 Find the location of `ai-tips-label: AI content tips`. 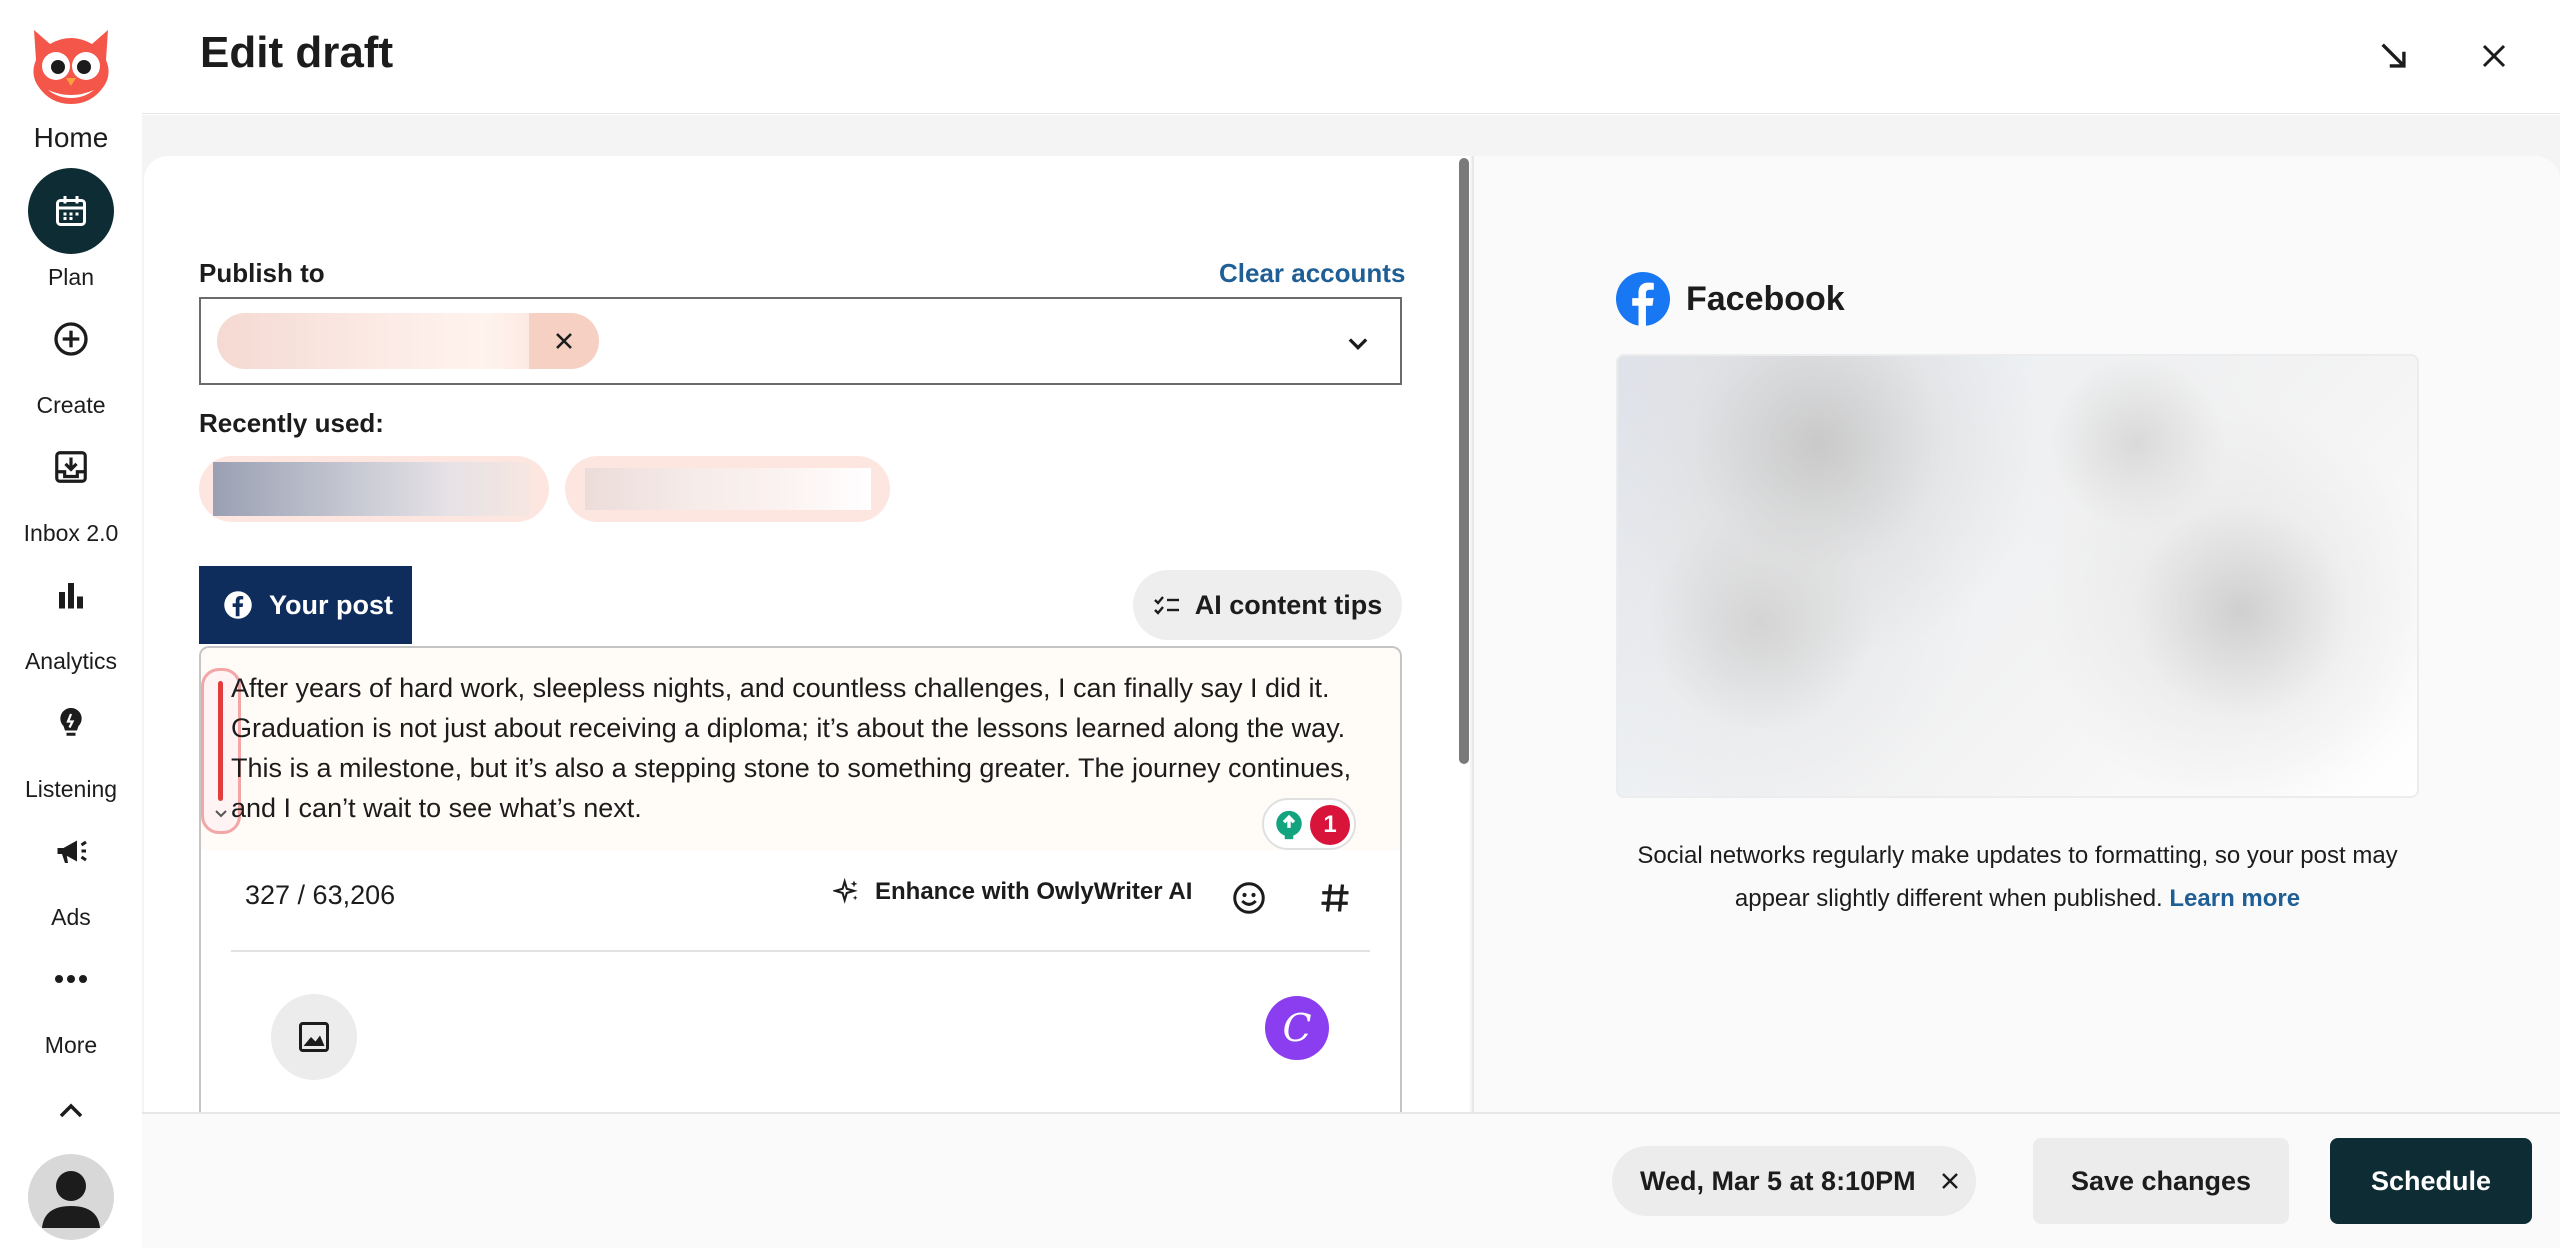

ai-tips-label: AI content tips is located at coordinates (1288, 604).